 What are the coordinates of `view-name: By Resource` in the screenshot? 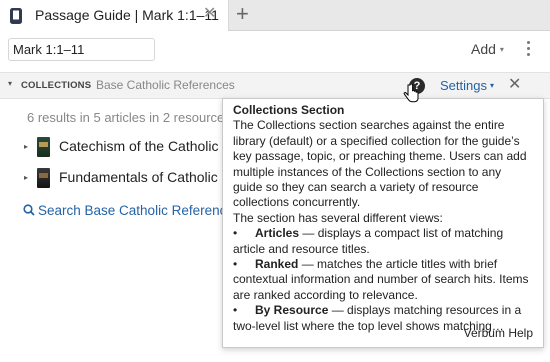 It's located at (292, 310).